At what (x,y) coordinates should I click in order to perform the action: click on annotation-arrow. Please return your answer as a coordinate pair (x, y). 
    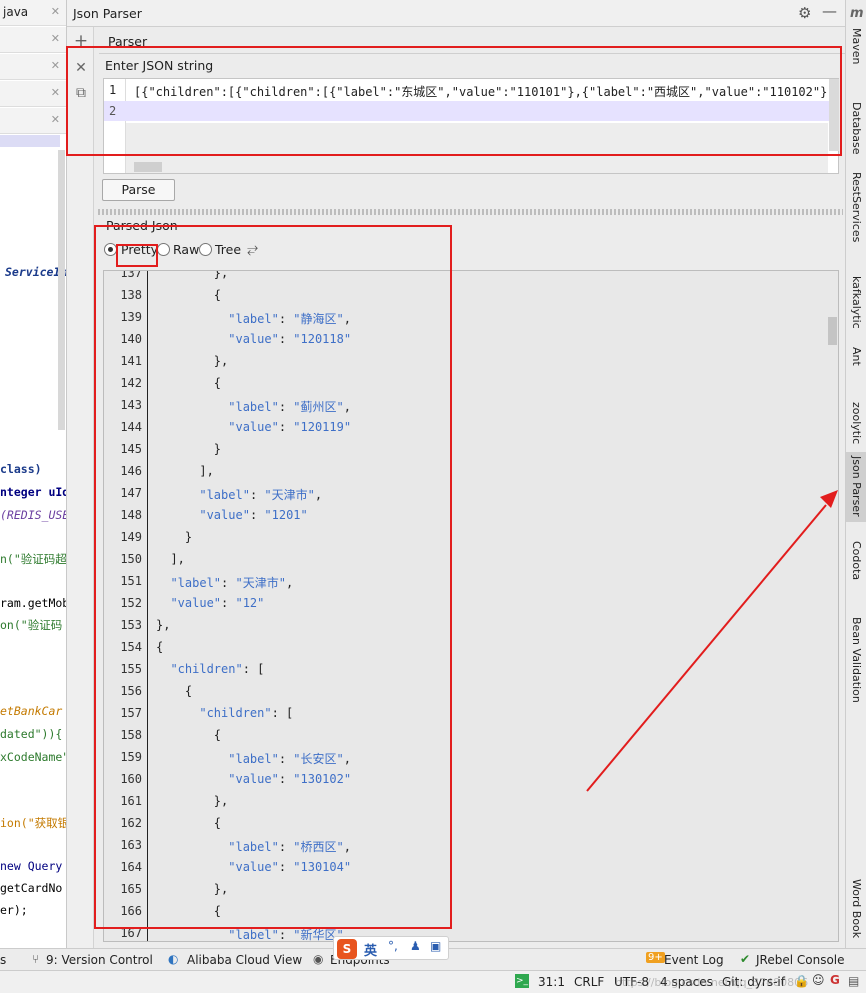
    Looking at the image, I should click on (712, 641).